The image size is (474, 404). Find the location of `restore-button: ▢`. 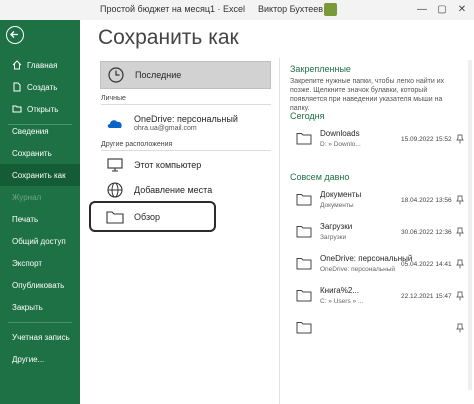

restore-button: ▢ is located at coordinates (442, 10).